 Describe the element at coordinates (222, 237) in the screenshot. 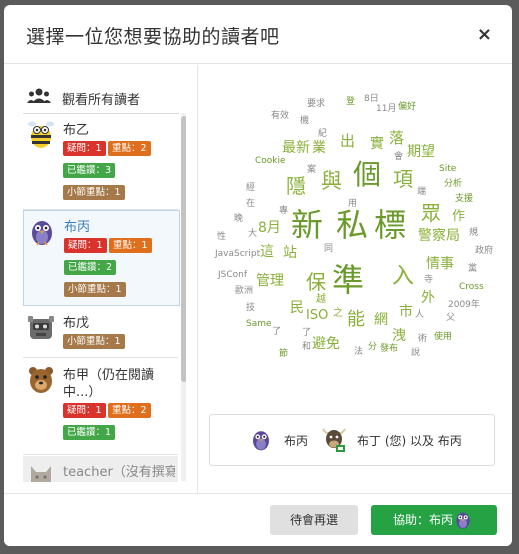

I see `cloud-word: 性` at that location.